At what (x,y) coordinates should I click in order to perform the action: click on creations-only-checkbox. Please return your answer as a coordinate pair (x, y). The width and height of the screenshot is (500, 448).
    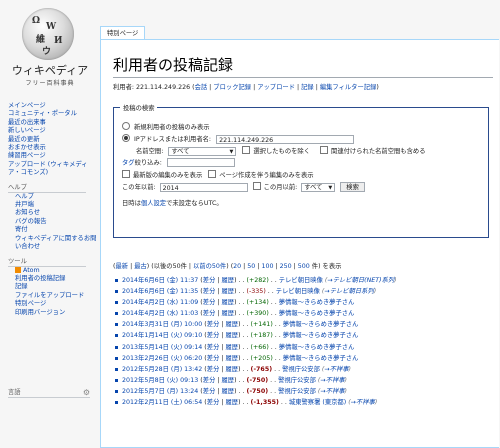
    Looking at the image, I should click on (212, 174).